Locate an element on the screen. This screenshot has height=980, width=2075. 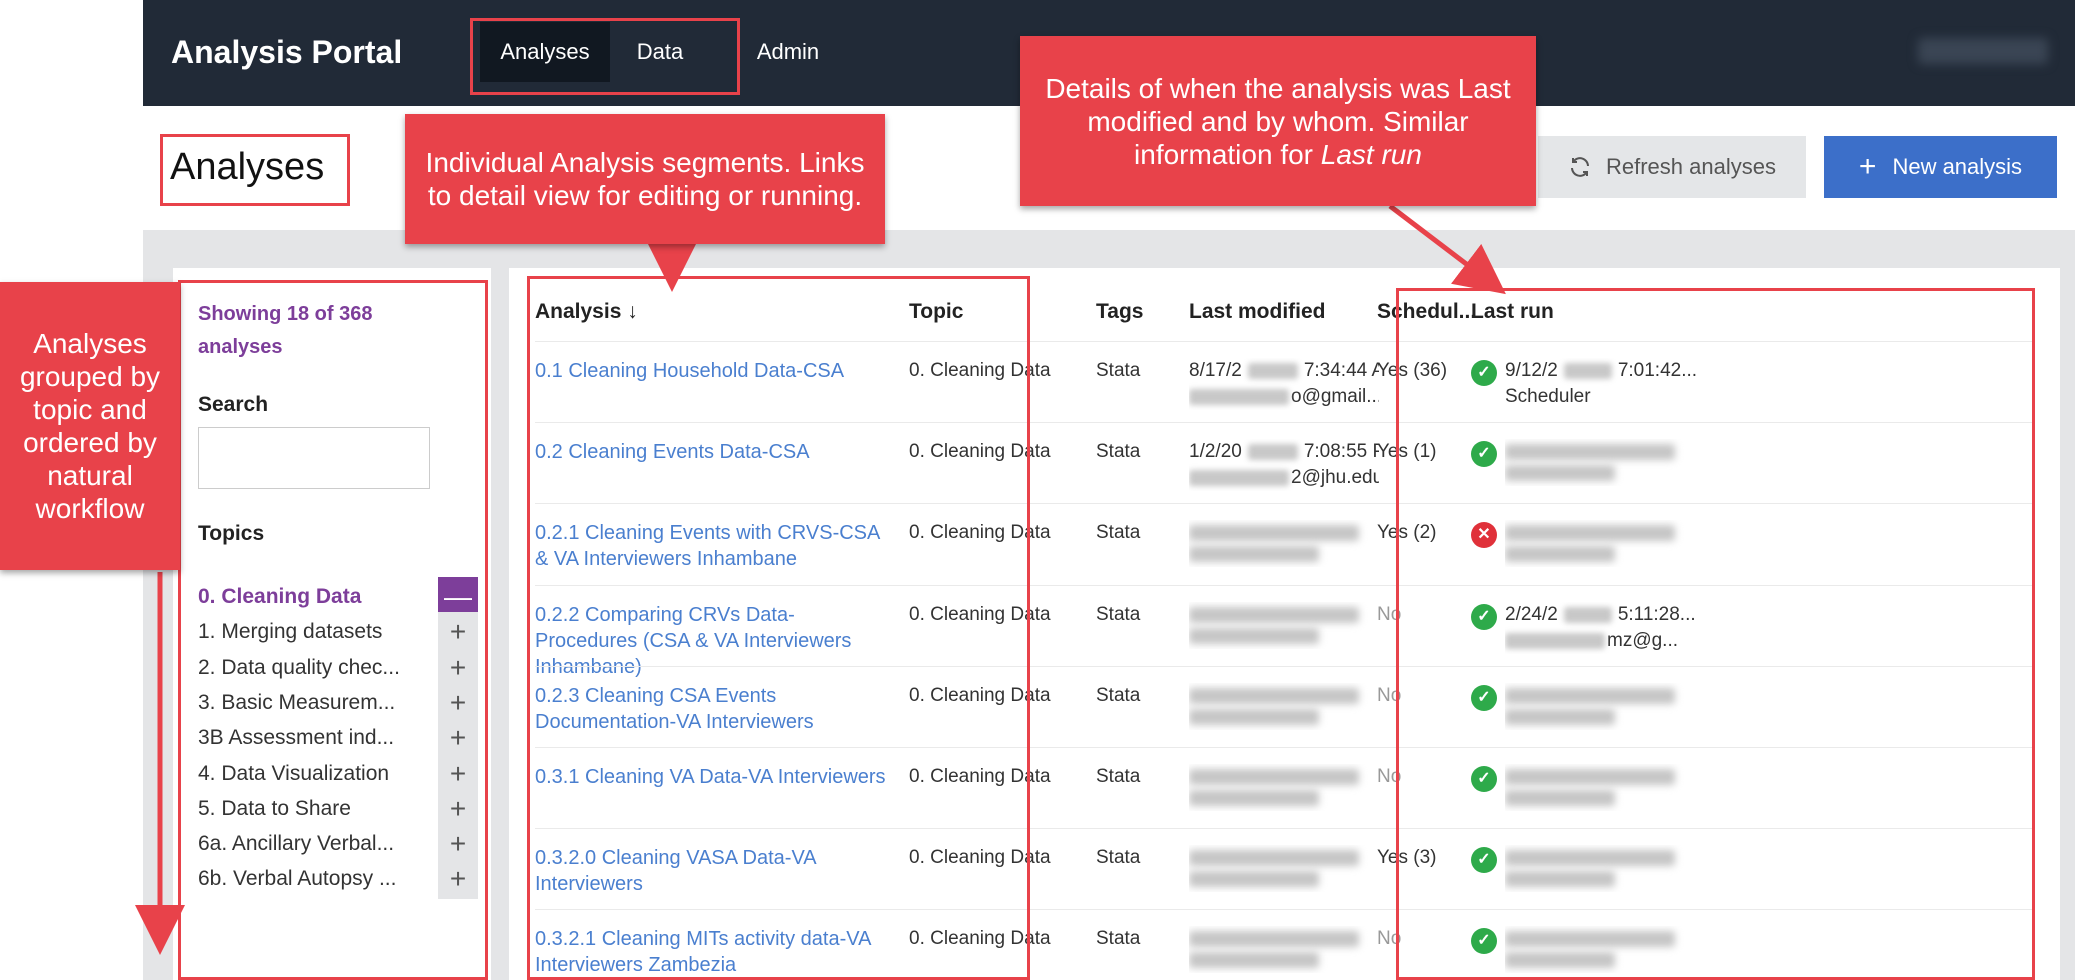
nav-tab-analyses: Analyses is located at coordinates (545, 52).